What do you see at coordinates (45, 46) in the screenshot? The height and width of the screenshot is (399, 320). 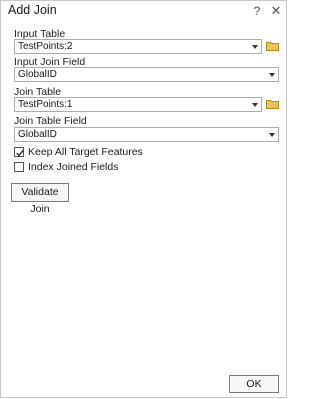 I see `input-table-value: TestPoints:2` at bounding box center [45, 46].